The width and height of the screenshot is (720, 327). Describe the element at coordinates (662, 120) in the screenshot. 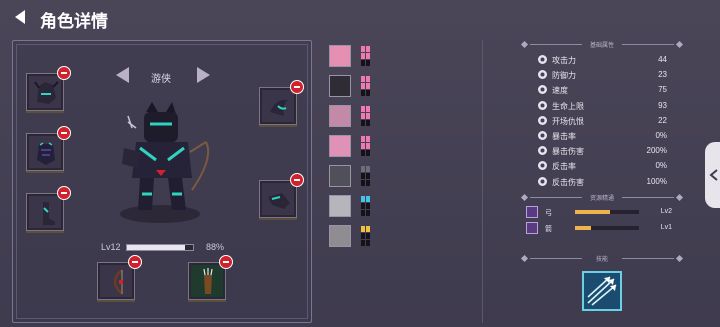

I see `stat-value: 22` at that location.